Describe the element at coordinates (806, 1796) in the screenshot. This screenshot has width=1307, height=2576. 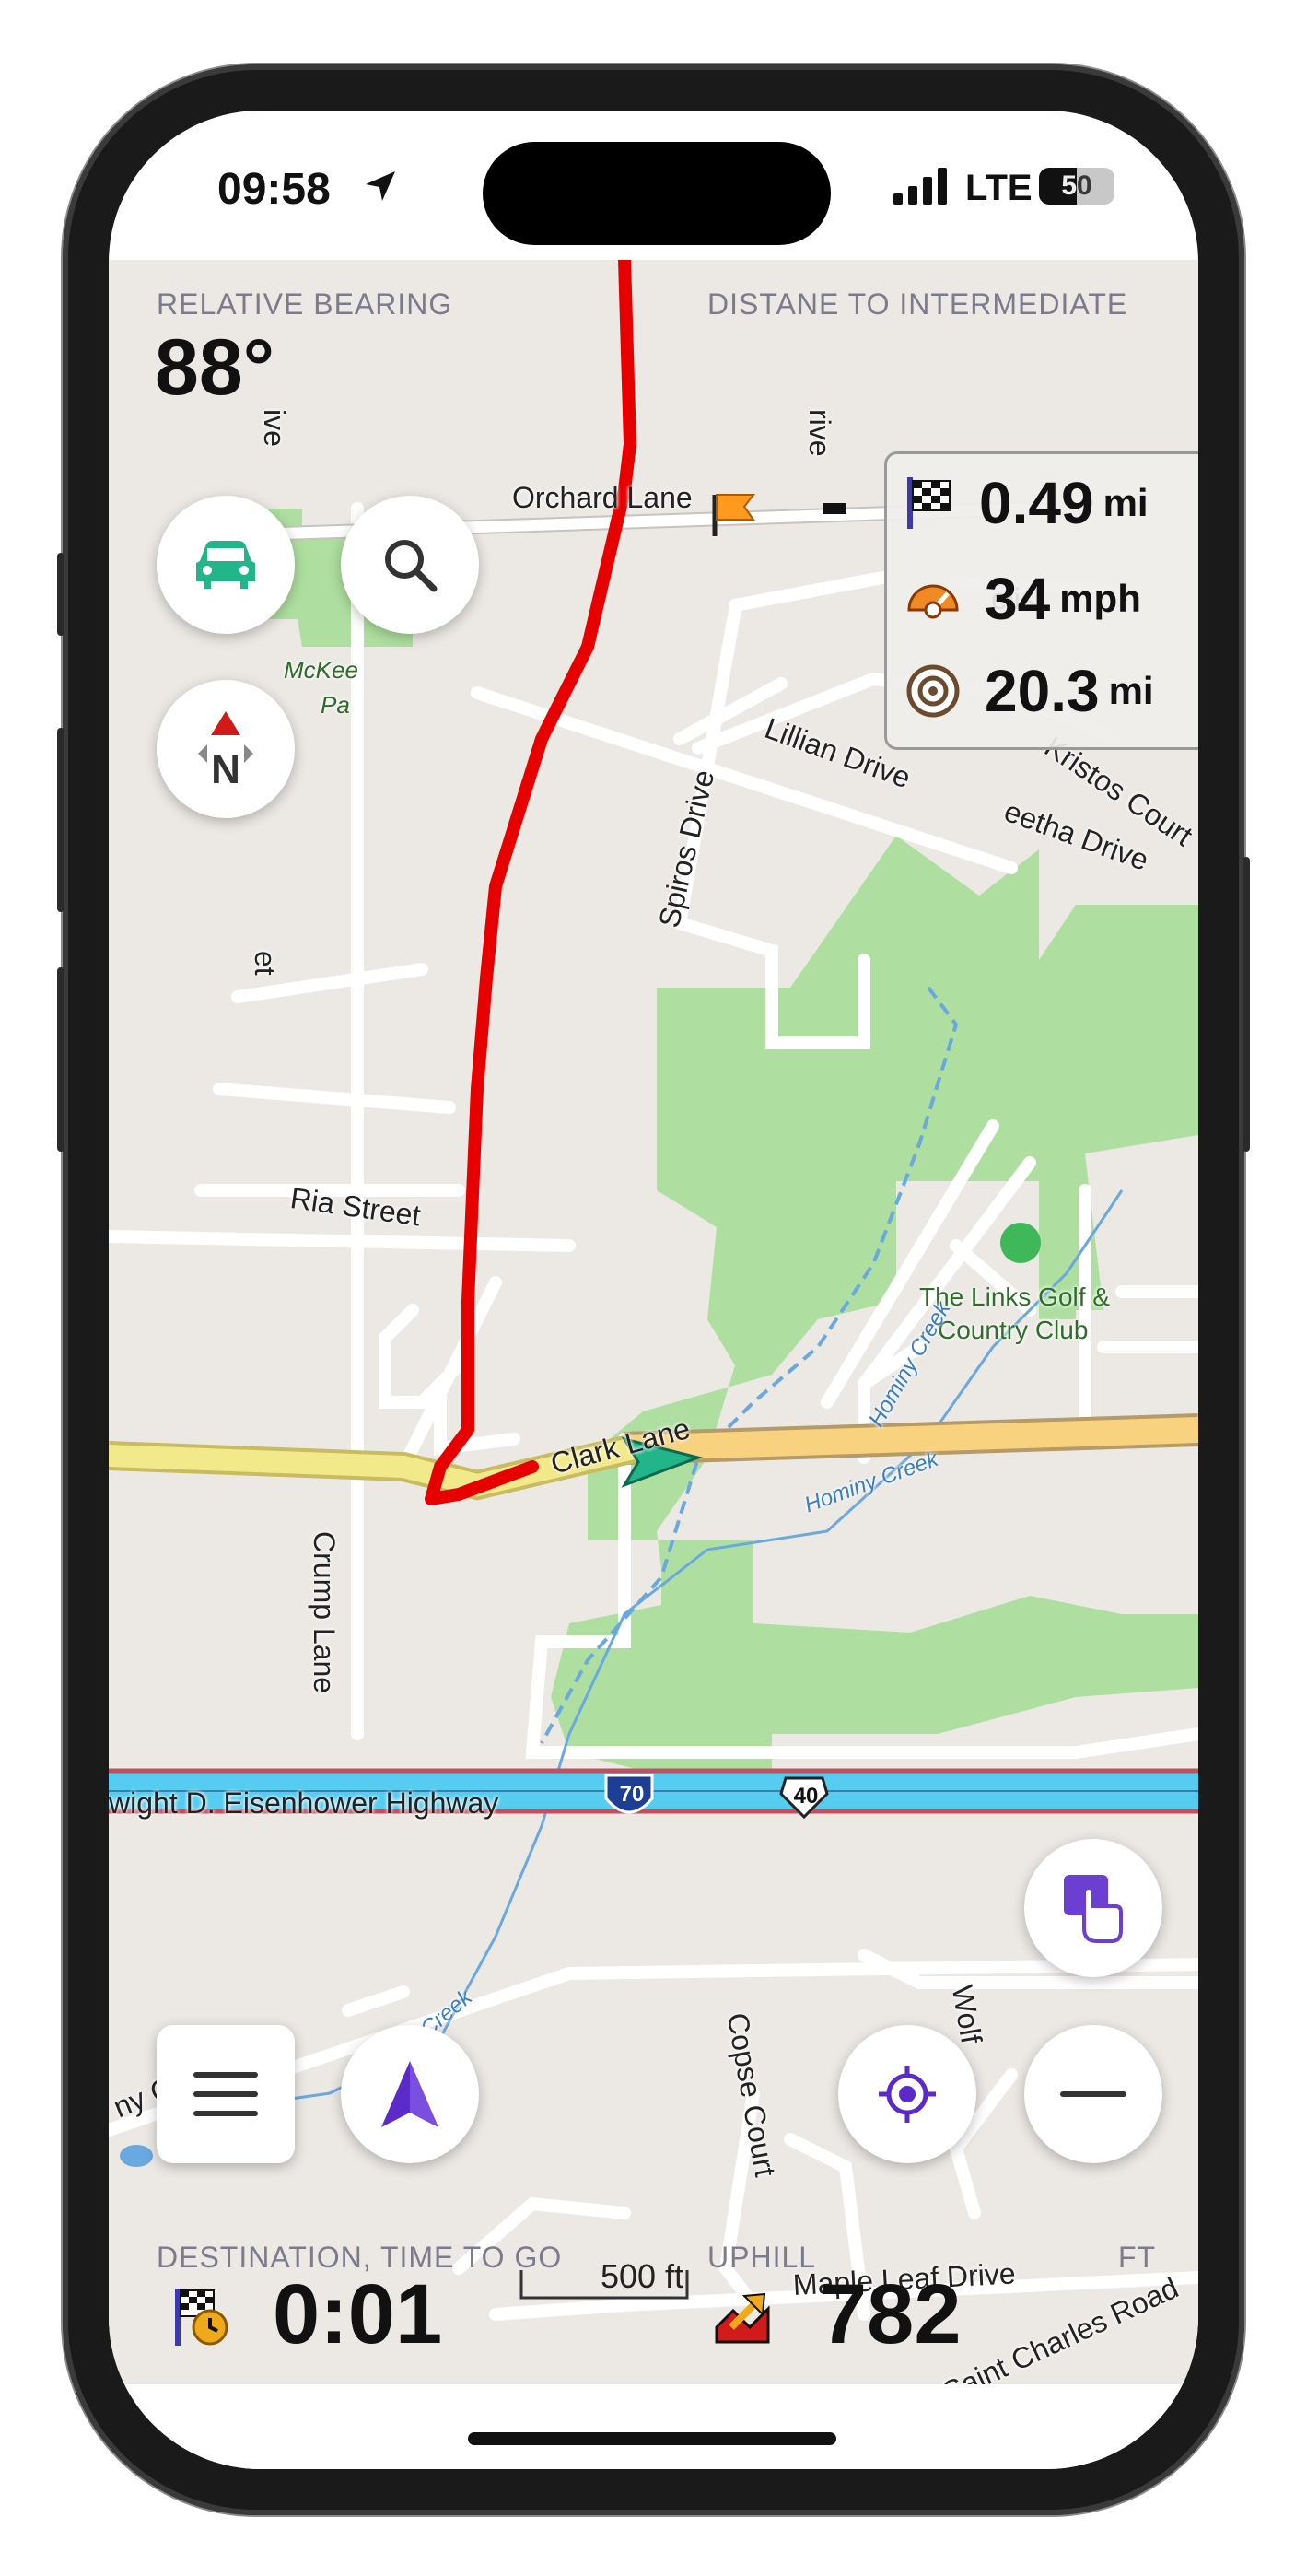
I see `us-route-shield-number: 40` at that location.